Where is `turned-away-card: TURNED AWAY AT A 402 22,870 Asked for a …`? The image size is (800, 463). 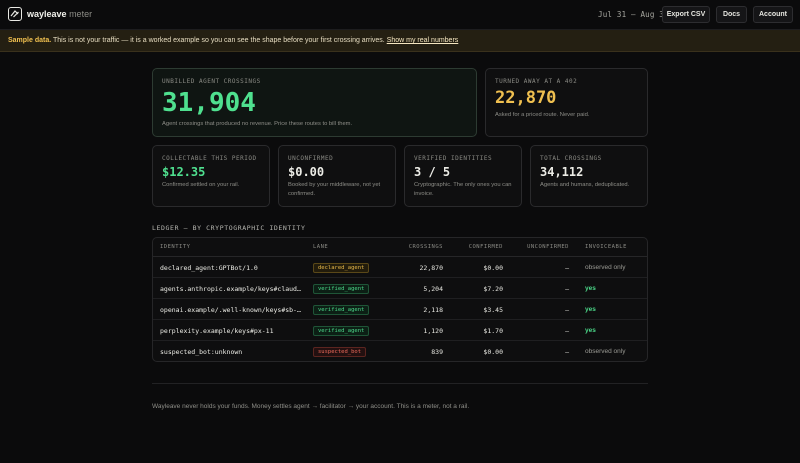
turned-away-card: TURNED AWAY AT A 402 22,870 Asked for a … is located at coordinates (566, 102).